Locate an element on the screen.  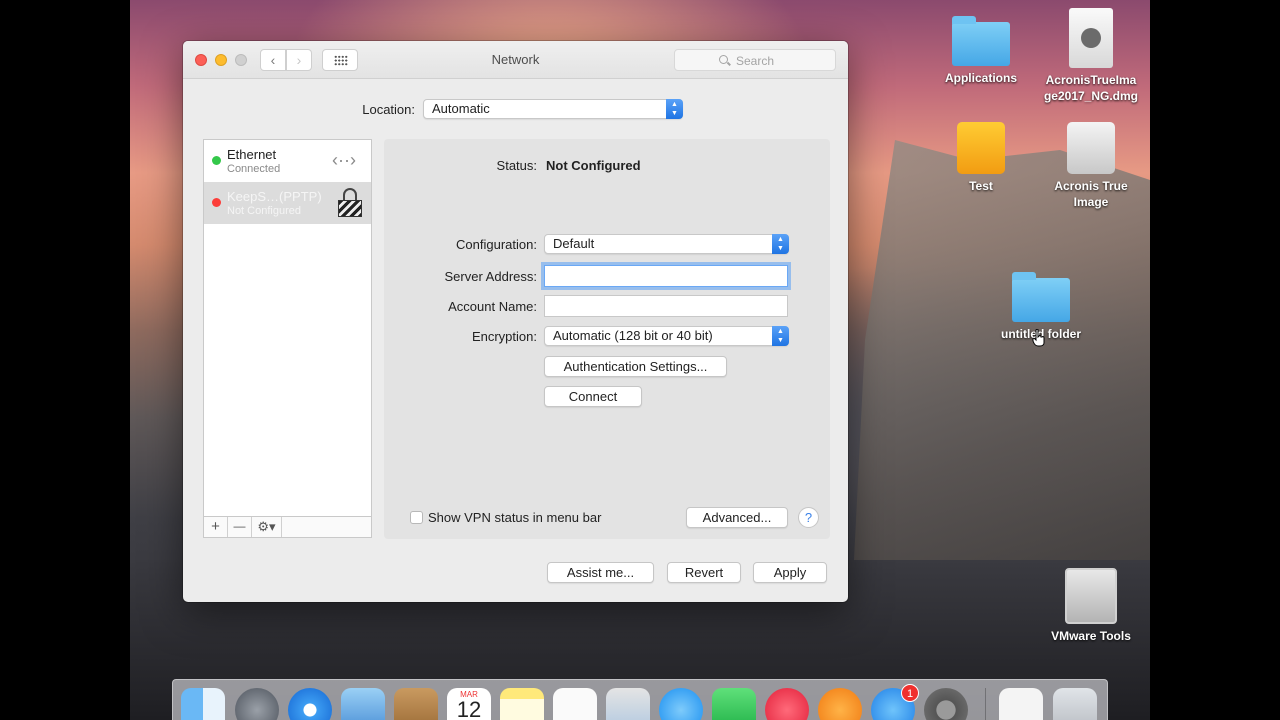
revert-button: Revert is located at coordinates (704, 572).